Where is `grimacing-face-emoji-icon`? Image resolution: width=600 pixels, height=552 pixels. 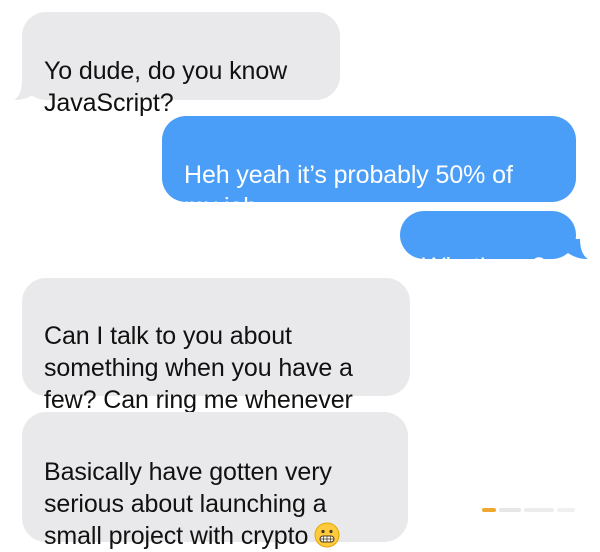
grimacing-face-emoji-icon is located at coordinates (327, 535).